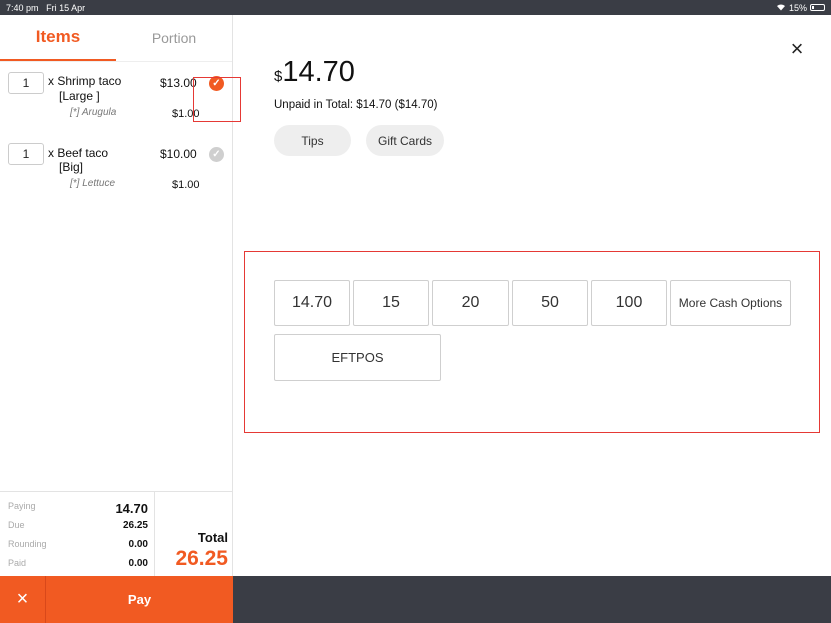  I want to click on close-icon: ×, so click(797, 48).